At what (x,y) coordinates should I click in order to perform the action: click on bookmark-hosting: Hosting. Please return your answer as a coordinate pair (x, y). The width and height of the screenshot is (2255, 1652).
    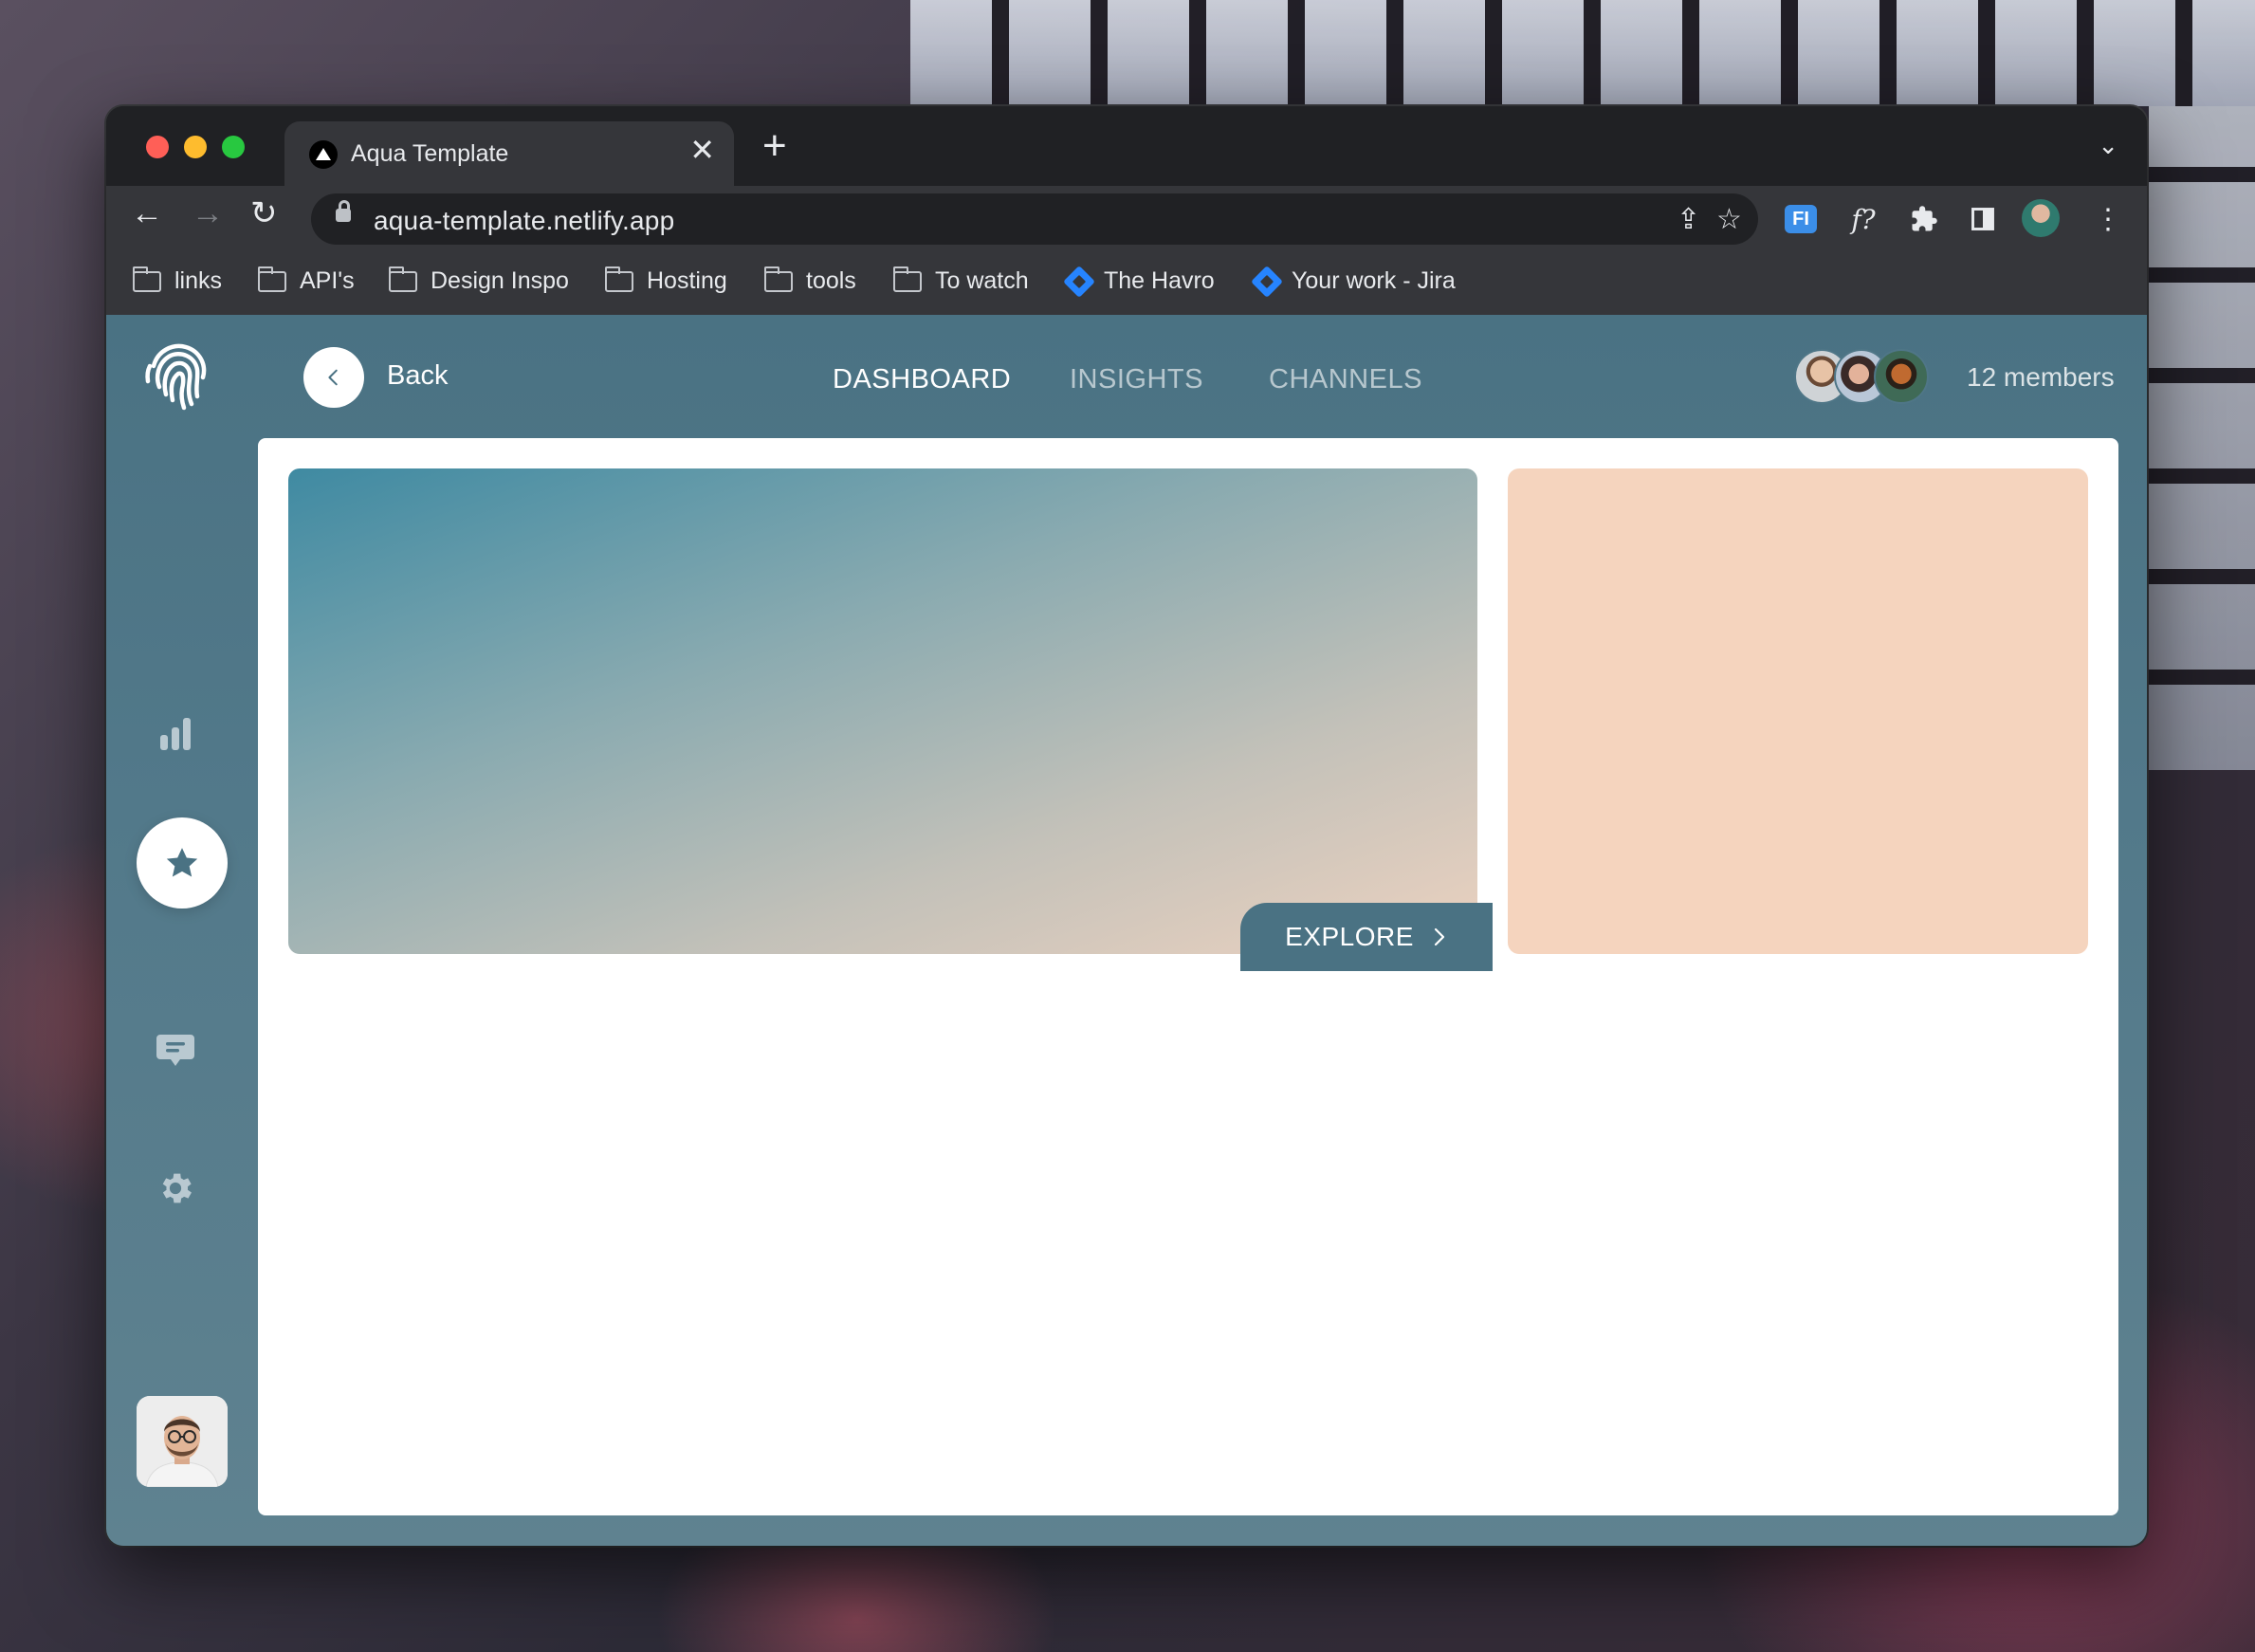
    Looking at the image, I should click on (665, 280).